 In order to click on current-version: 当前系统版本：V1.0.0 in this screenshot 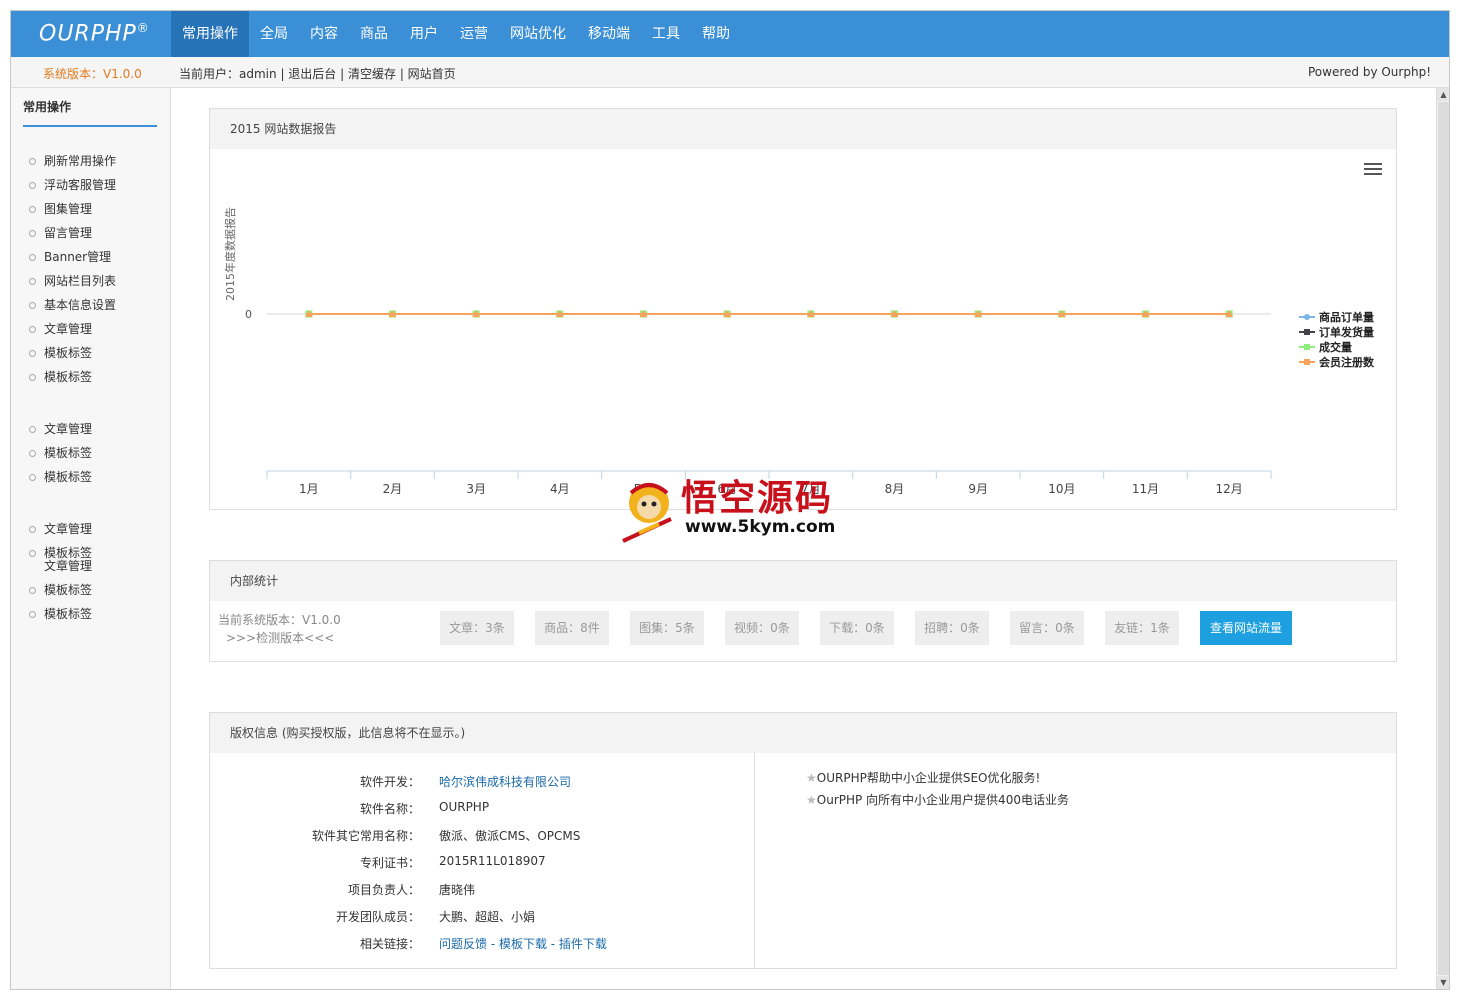, I will do `click(279, 620)`.